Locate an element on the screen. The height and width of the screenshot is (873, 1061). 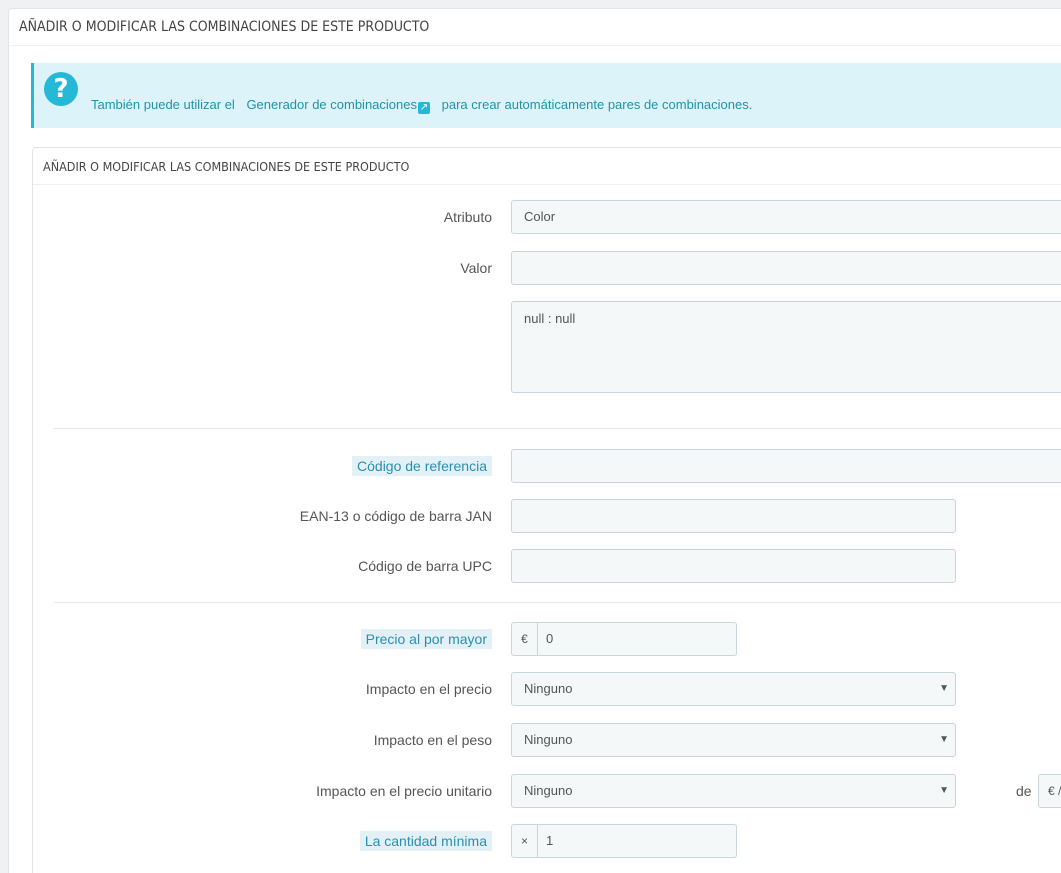
ean13-input is located at coordinates (733, 516).